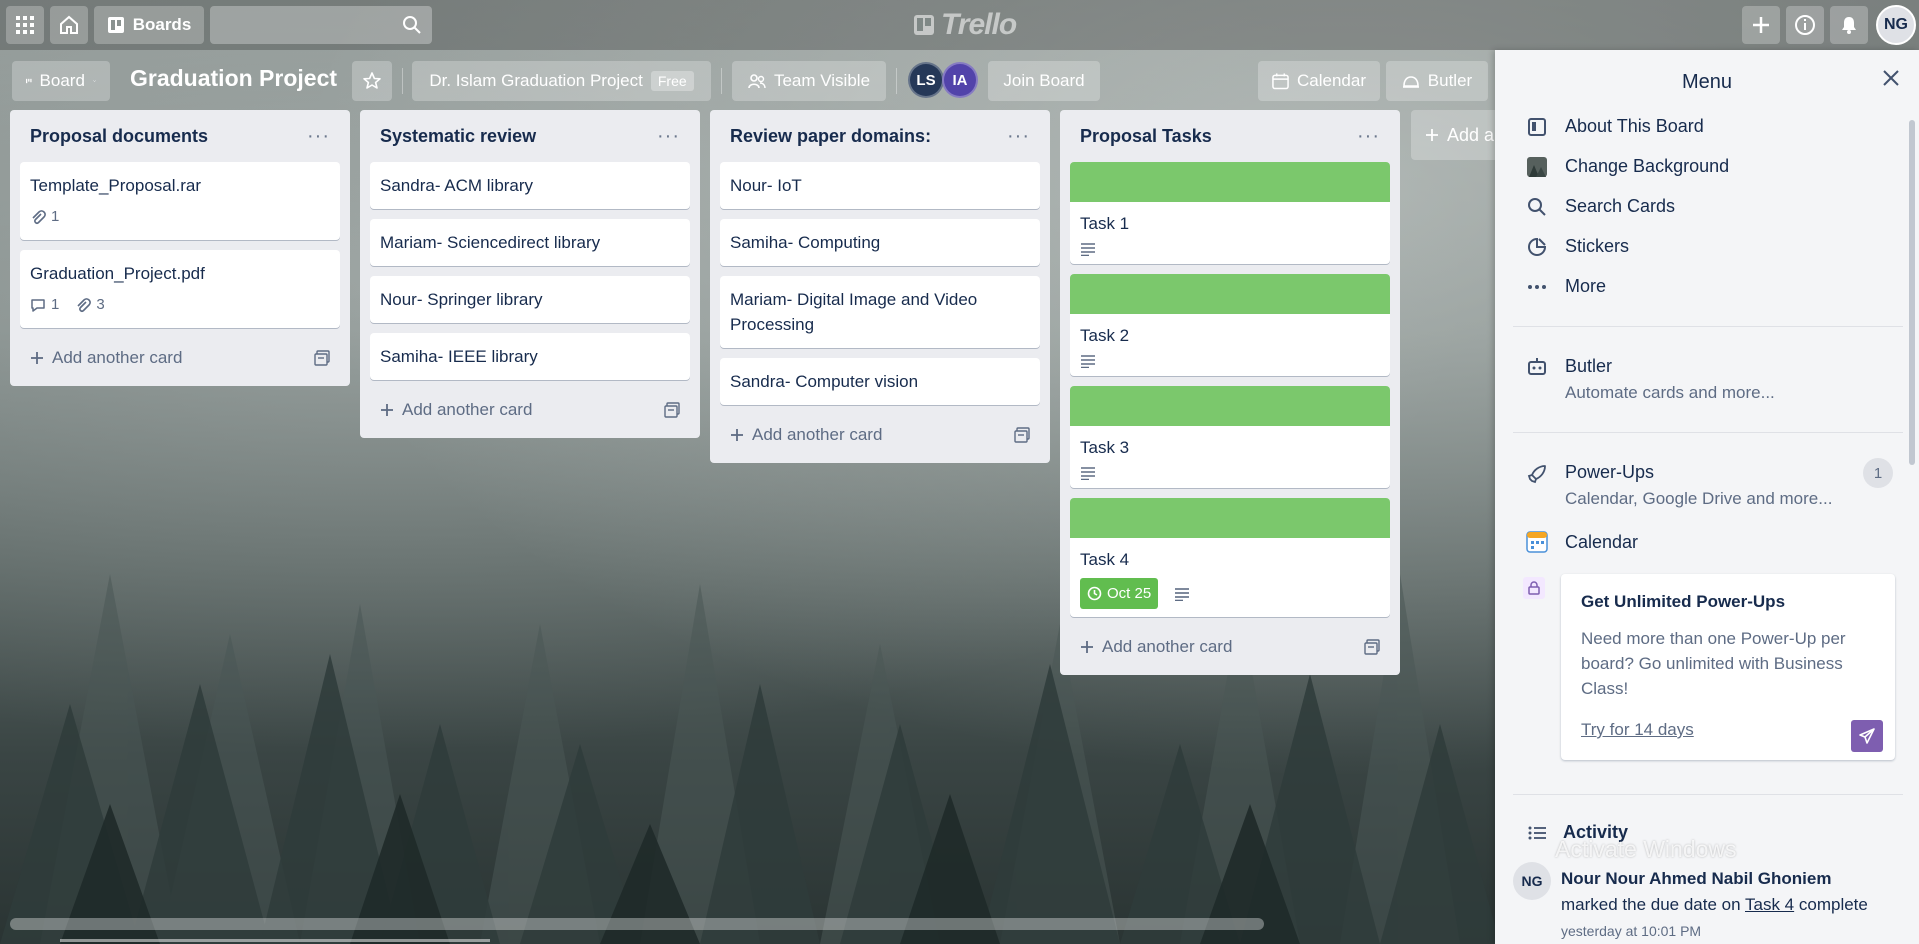 This screenshot has height=944, width=1919. I want to click on trello-logo: Trello, so click(965, 25).